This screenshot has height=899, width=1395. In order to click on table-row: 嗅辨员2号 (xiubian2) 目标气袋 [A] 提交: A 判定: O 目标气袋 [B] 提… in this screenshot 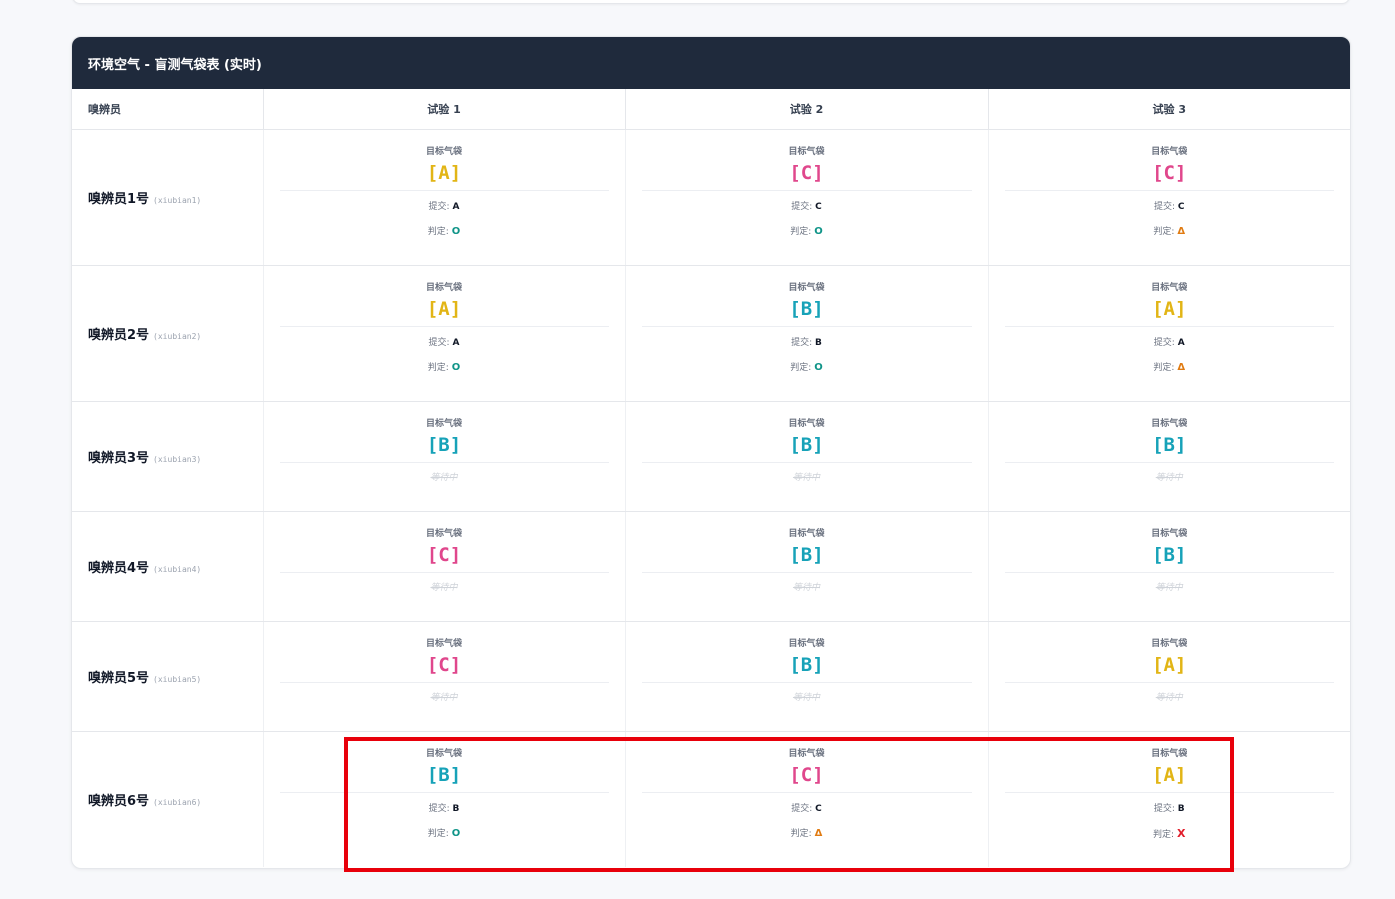, I will do `click(711, 333)`.